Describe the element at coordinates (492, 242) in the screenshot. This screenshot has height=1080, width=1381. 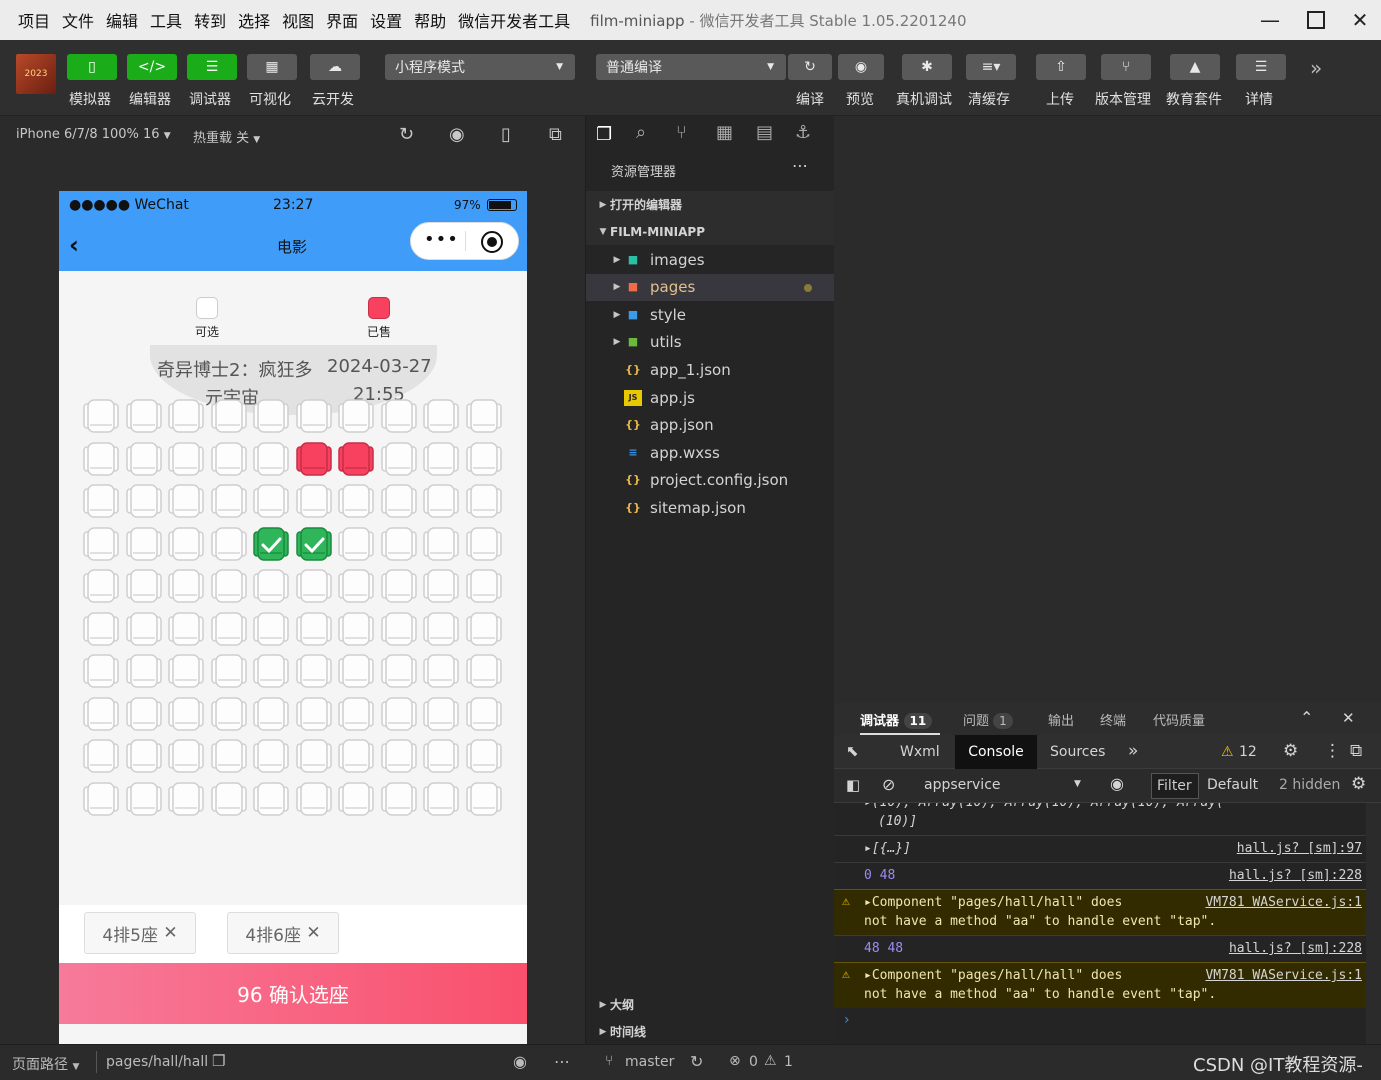
I see `close-circle-icon` at that location.